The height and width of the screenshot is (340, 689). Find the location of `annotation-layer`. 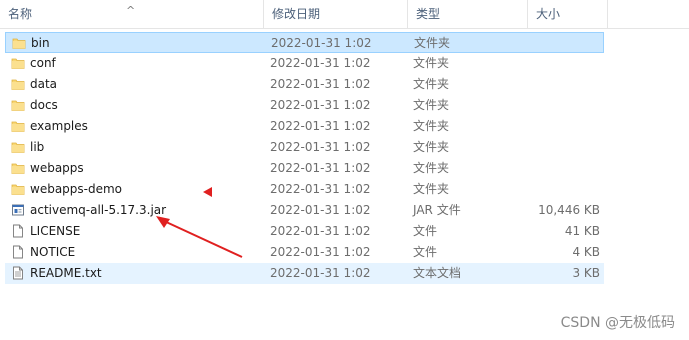

annotation-layer is located at coordinates (199, 222).